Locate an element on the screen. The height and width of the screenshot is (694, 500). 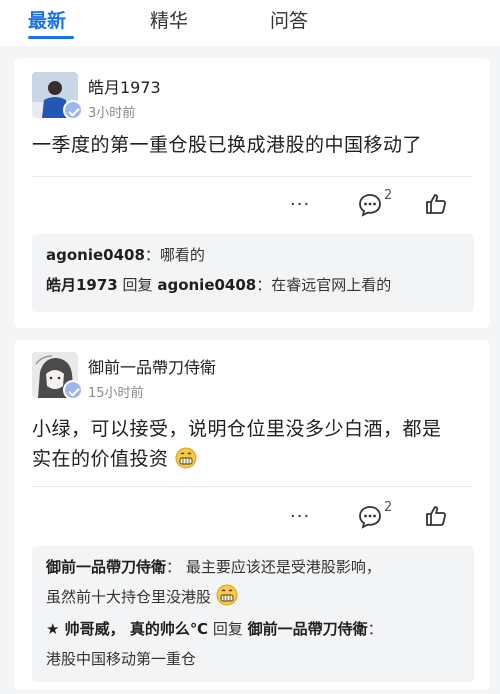
post-username: 皓月1973 is located at coordinates (124, 86).